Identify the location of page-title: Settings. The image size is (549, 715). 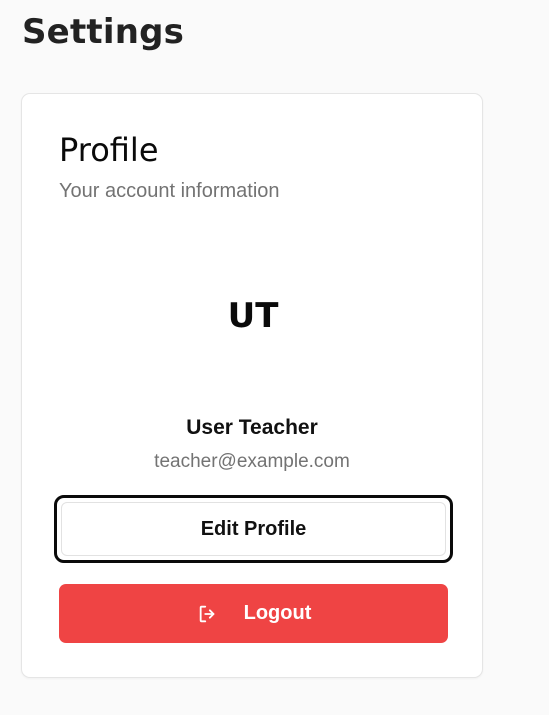
(103, 32).